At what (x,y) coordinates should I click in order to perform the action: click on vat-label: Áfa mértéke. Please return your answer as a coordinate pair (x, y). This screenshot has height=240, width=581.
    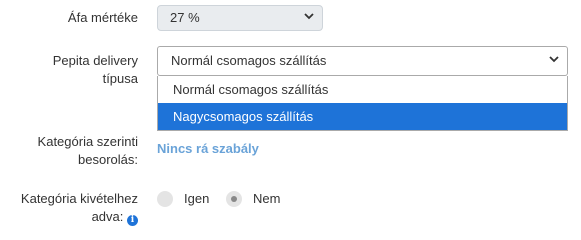
    Looking at the image, I should click on (102, 17).